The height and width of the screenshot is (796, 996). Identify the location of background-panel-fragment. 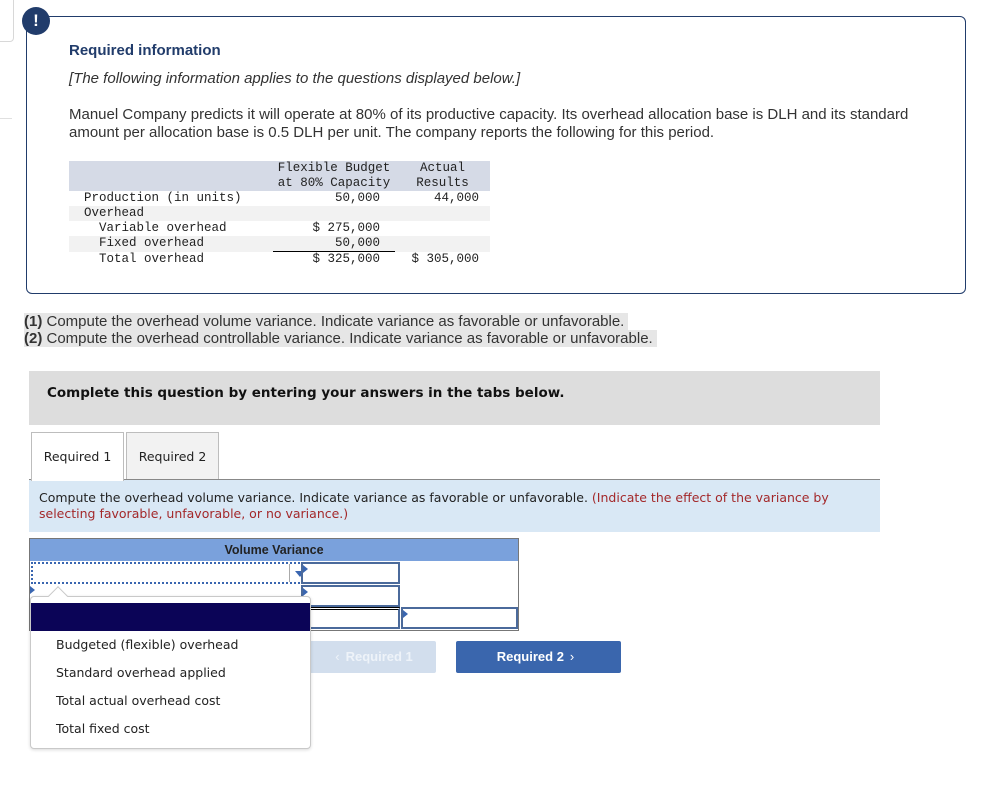
(7, 21).